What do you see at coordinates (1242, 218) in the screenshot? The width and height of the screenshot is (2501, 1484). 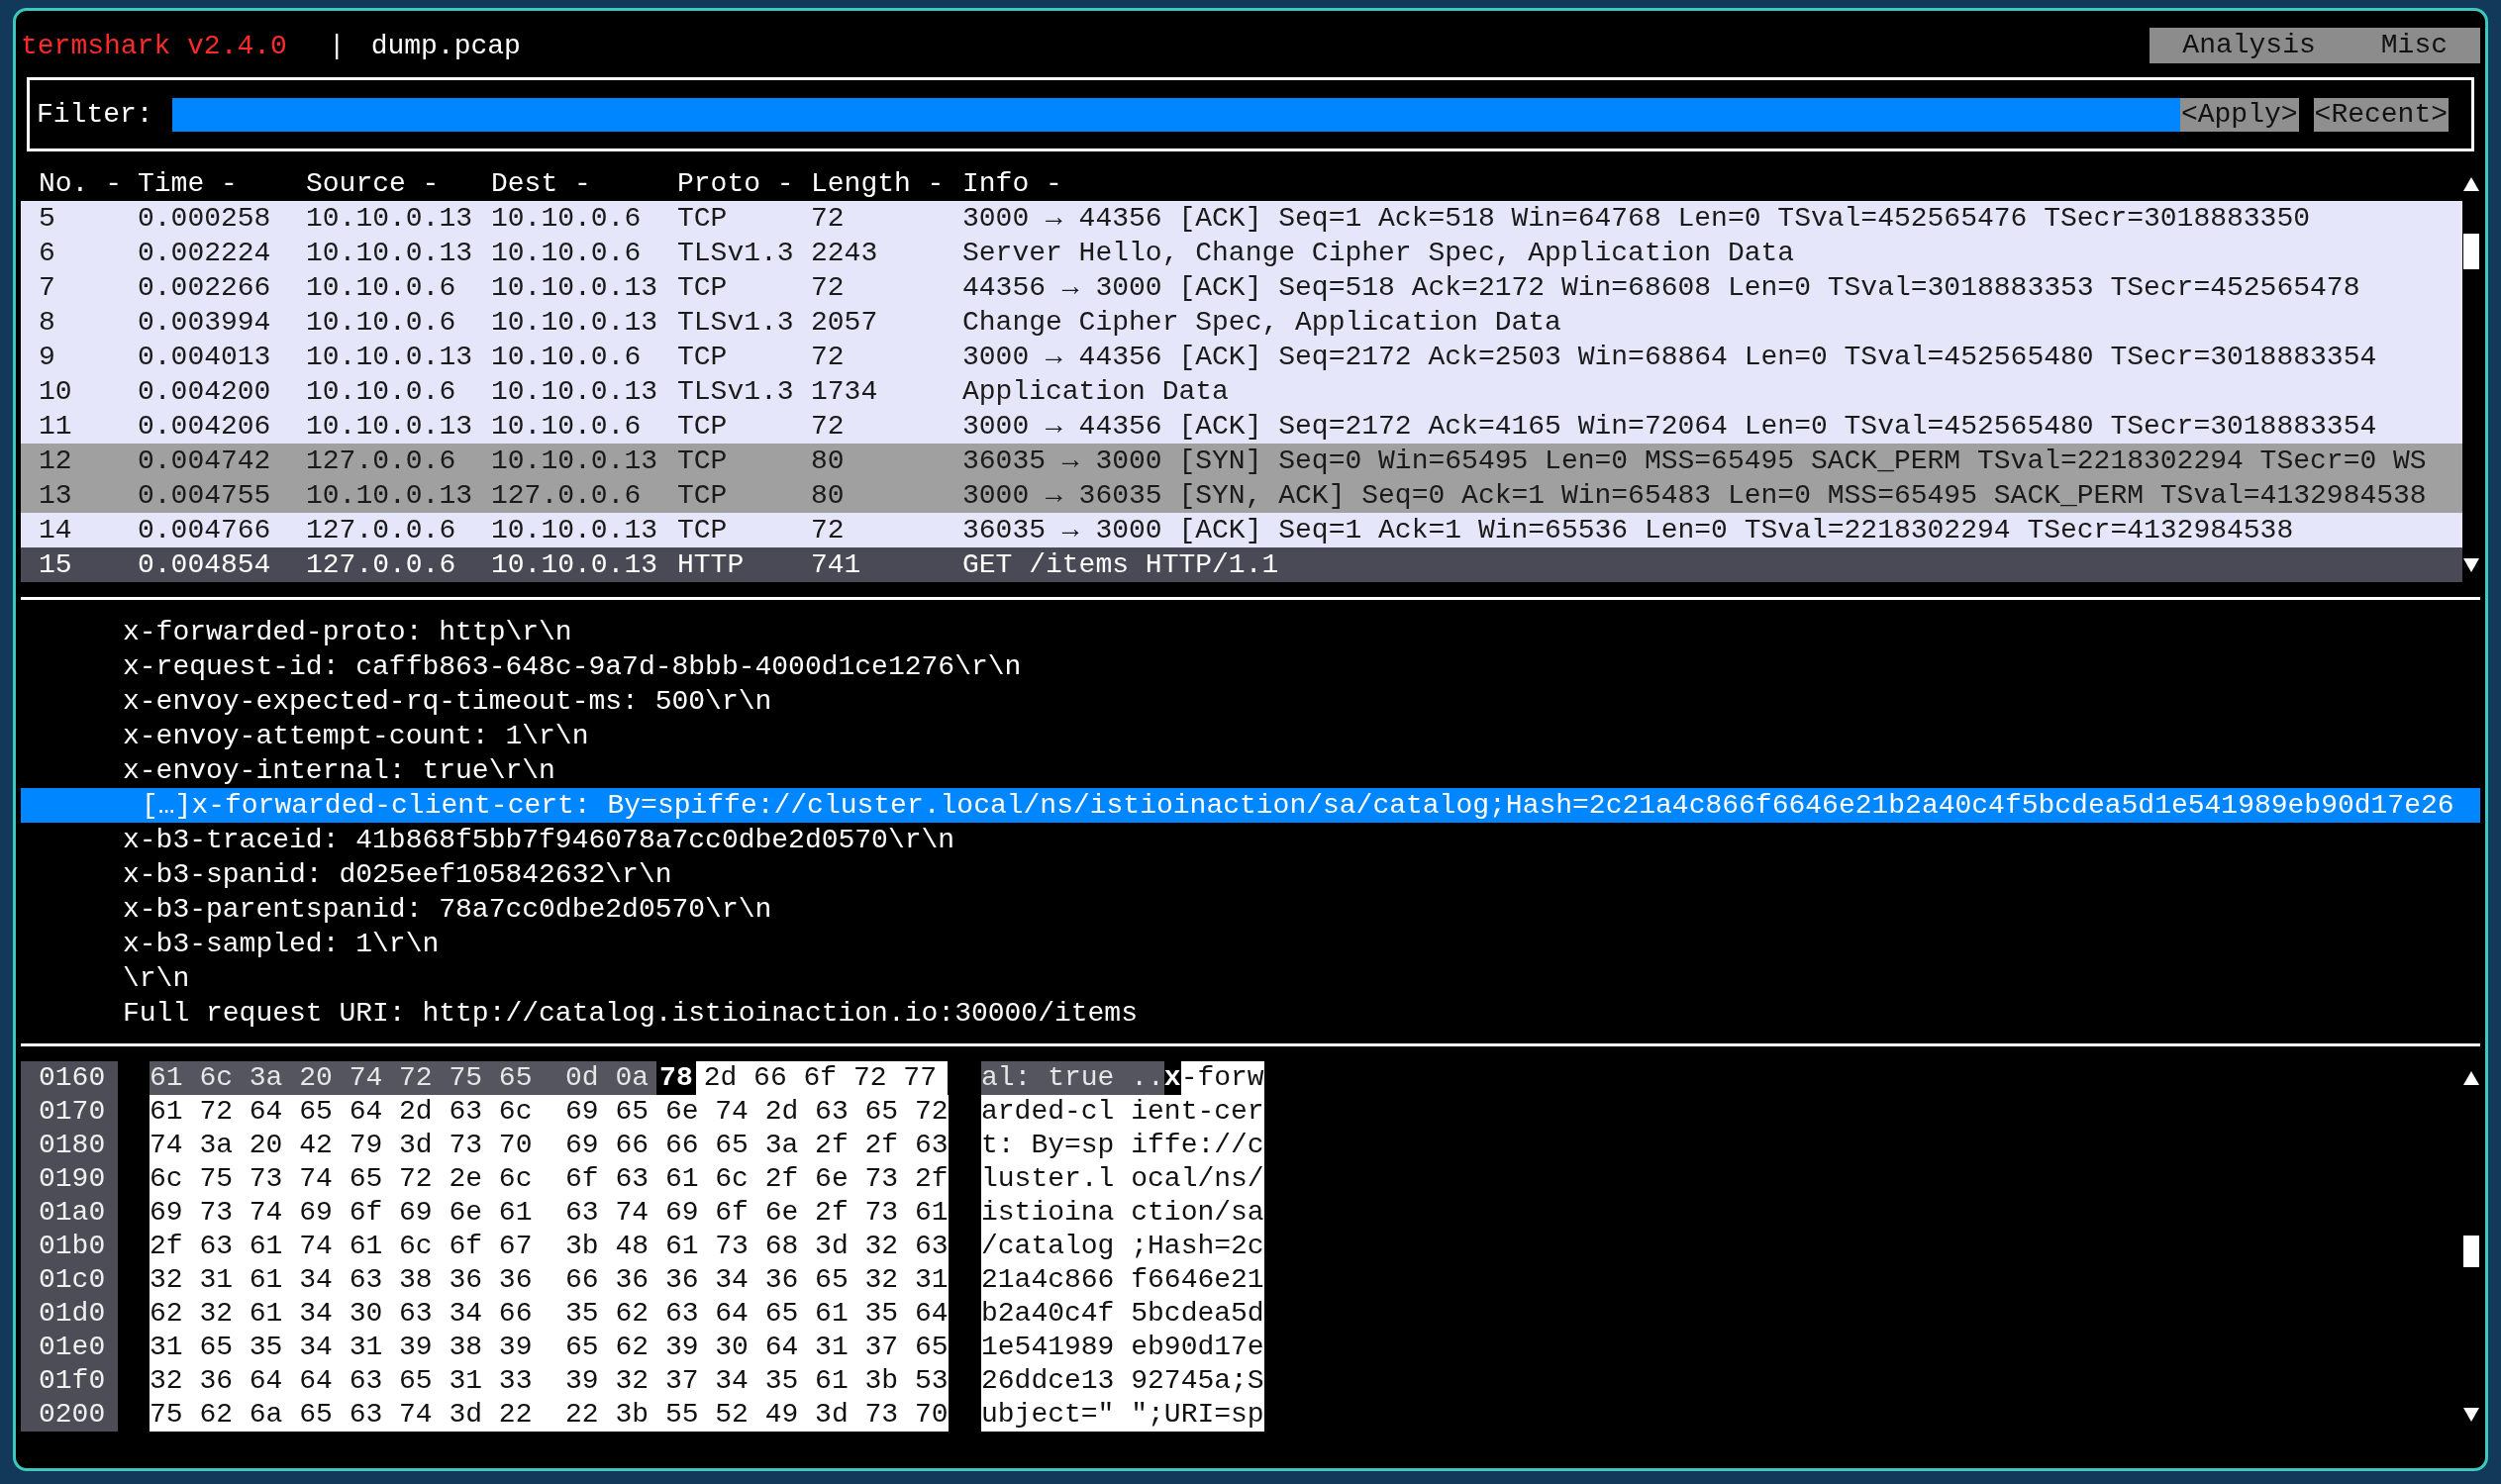 I see `packet-row: 5 0.000258 10.10.0.13 10.10.0.6 TCP 72 3000 → 44356 [ACK] Seq=1 Ack=518 Win=64768 Len=0 TSval=452565476 TSecr=3018883350` at bounding box center [1242, 218].